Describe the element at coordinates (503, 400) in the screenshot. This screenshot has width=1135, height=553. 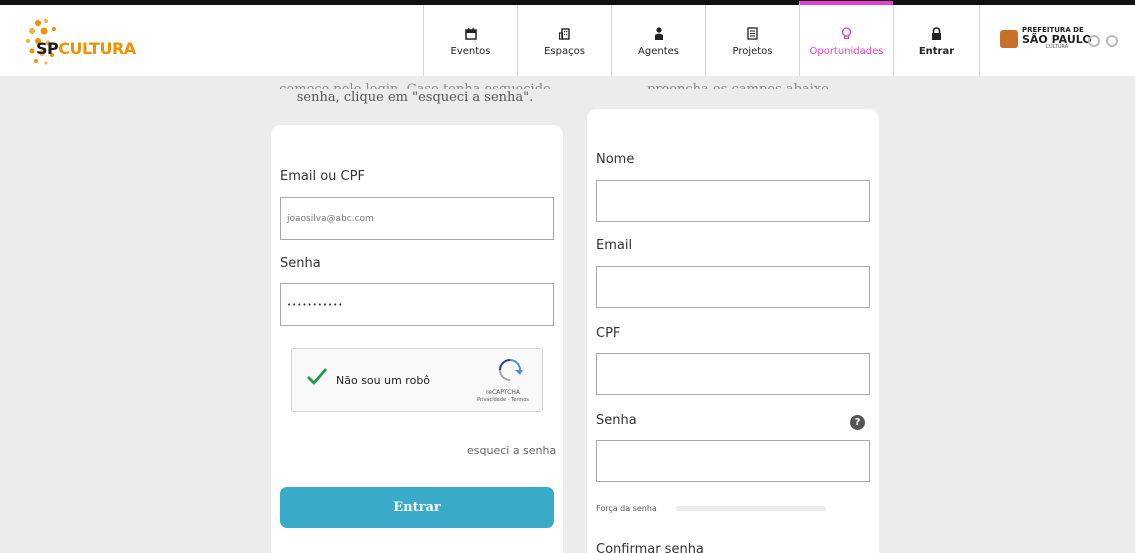
I see `recaptcha-links: Privacidade - Termos` at that location.